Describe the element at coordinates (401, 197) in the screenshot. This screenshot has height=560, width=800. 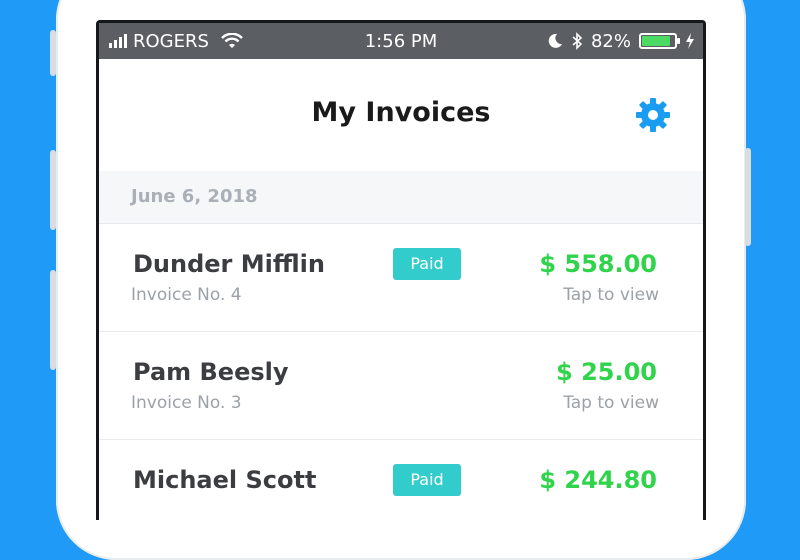
I see `date-section-header: June 6, 2018` at that location.